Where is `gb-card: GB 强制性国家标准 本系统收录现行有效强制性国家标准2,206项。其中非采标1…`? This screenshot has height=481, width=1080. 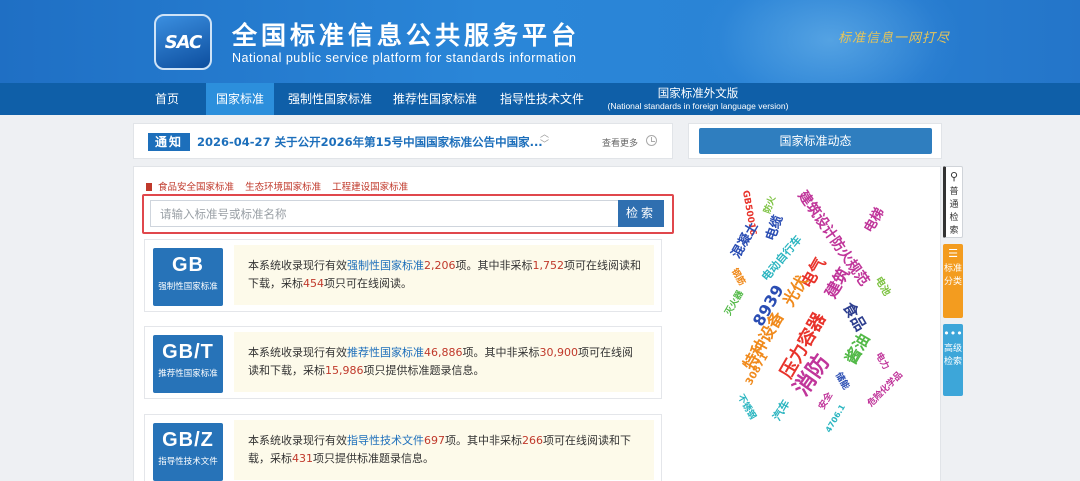 gb-card: GB 强制性国家标准 本系统收录现行有效强制性国家标准2,206项。其中非采标1… is located at coordinates (403, 275).